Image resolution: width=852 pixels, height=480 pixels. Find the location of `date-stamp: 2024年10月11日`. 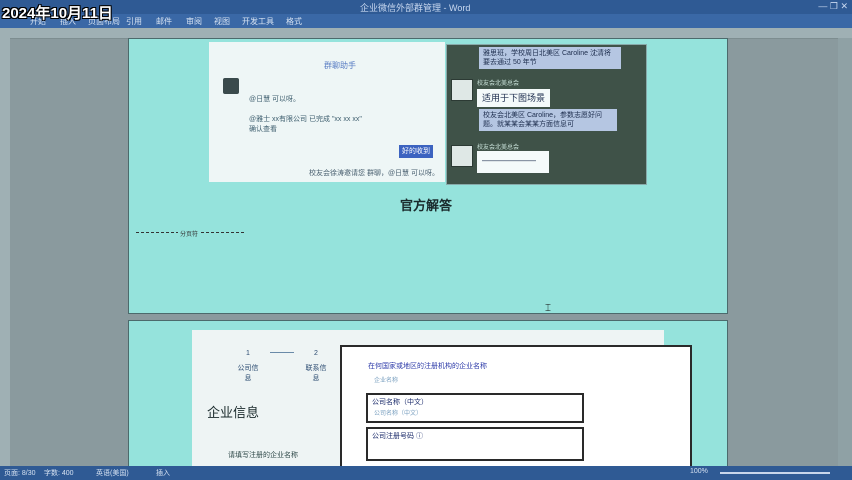

date-stamp: 2024年10月11日 is located at coordinates (57, 13).